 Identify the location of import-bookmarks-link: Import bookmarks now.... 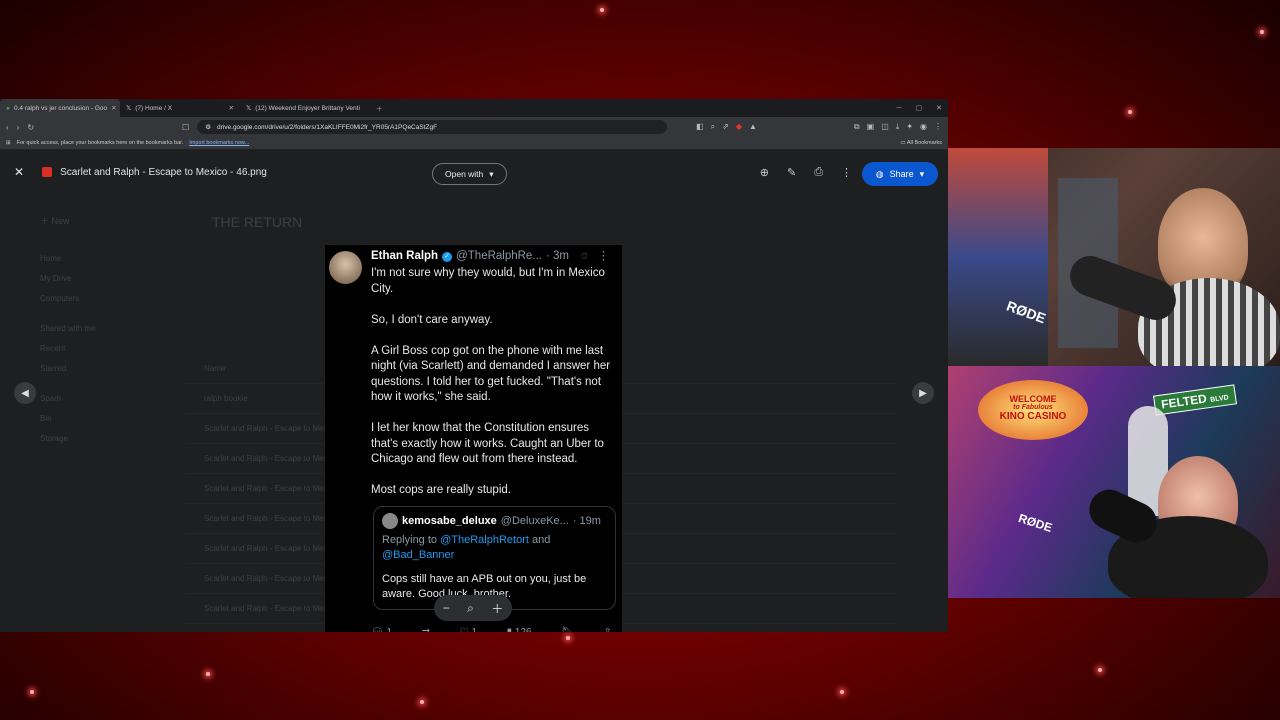
(219, 143).